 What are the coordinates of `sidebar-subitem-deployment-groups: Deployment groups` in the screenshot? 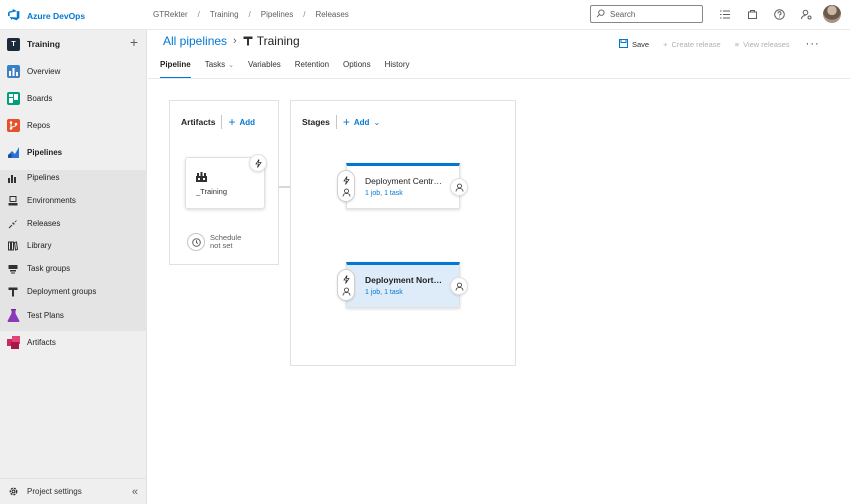 It's located at (73, 291).